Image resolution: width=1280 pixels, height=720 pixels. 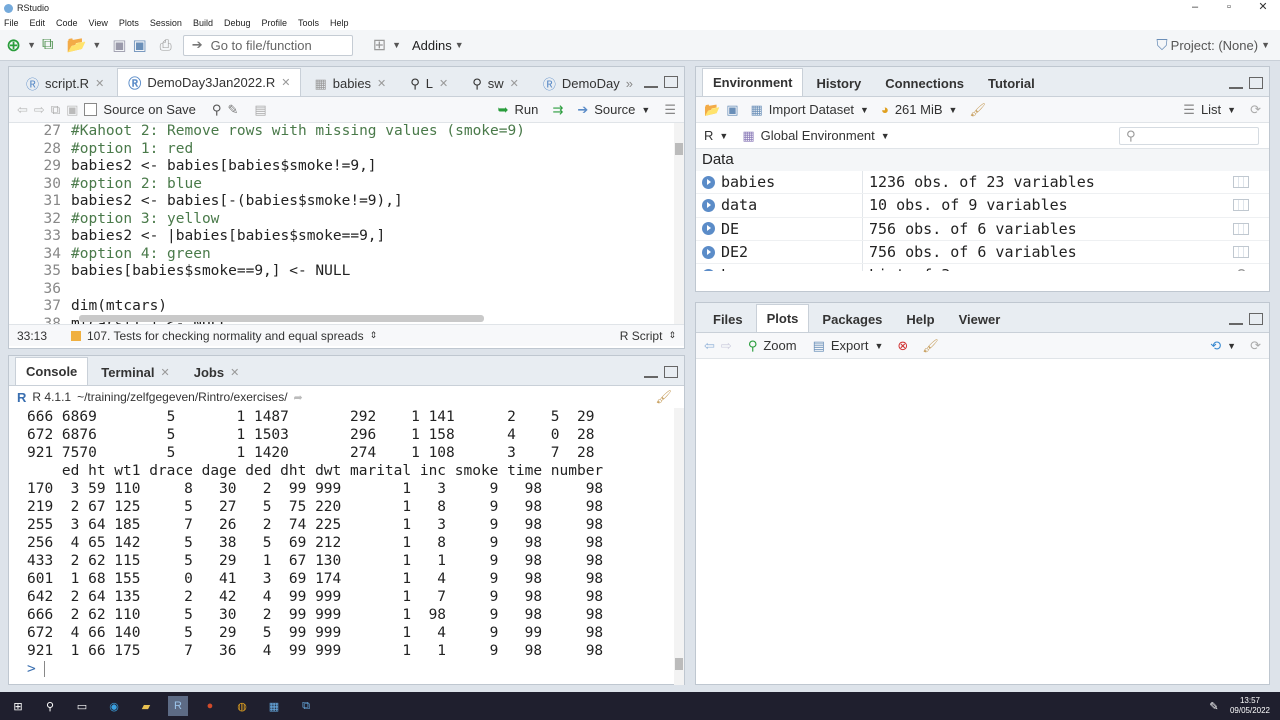 I want to click on print-icon: ⎙, so click(x=166, y=45).